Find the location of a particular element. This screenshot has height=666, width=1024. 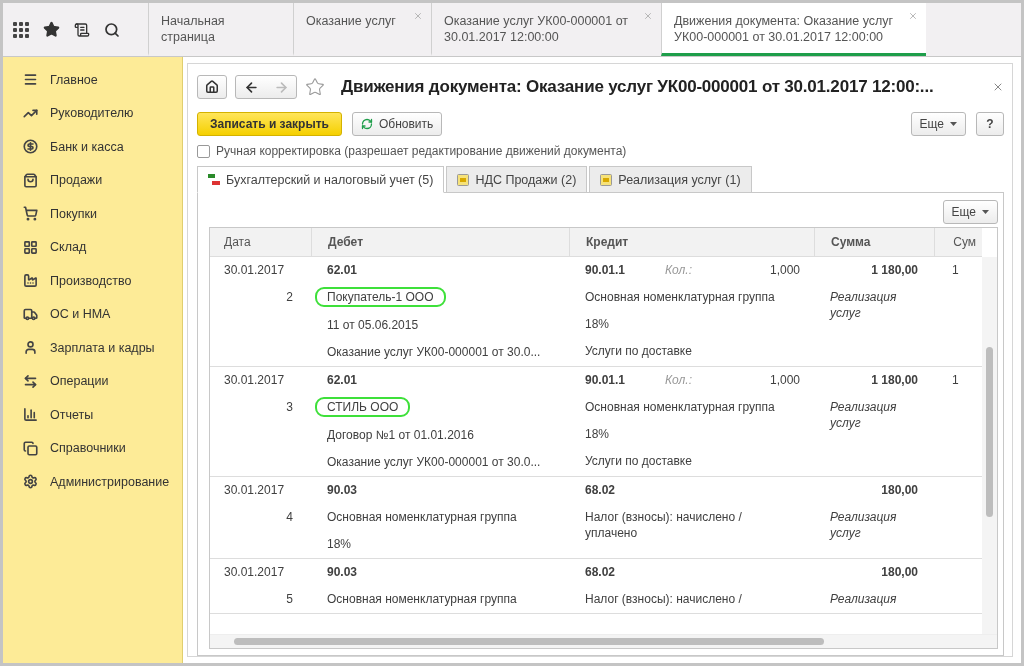

person-icon is located at coordinates (30, 348).